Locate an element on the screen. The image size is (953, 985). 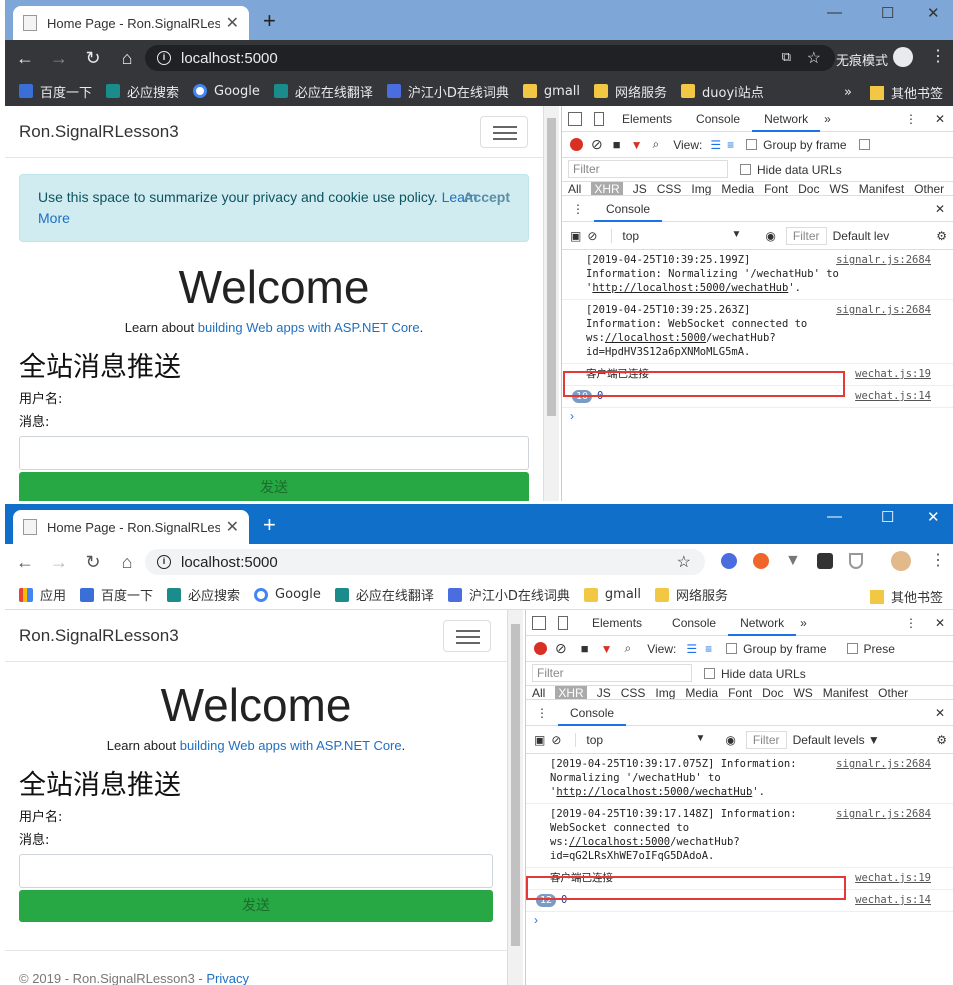
drawer-close-icon: ✕ is located at coordinates (940, 209).